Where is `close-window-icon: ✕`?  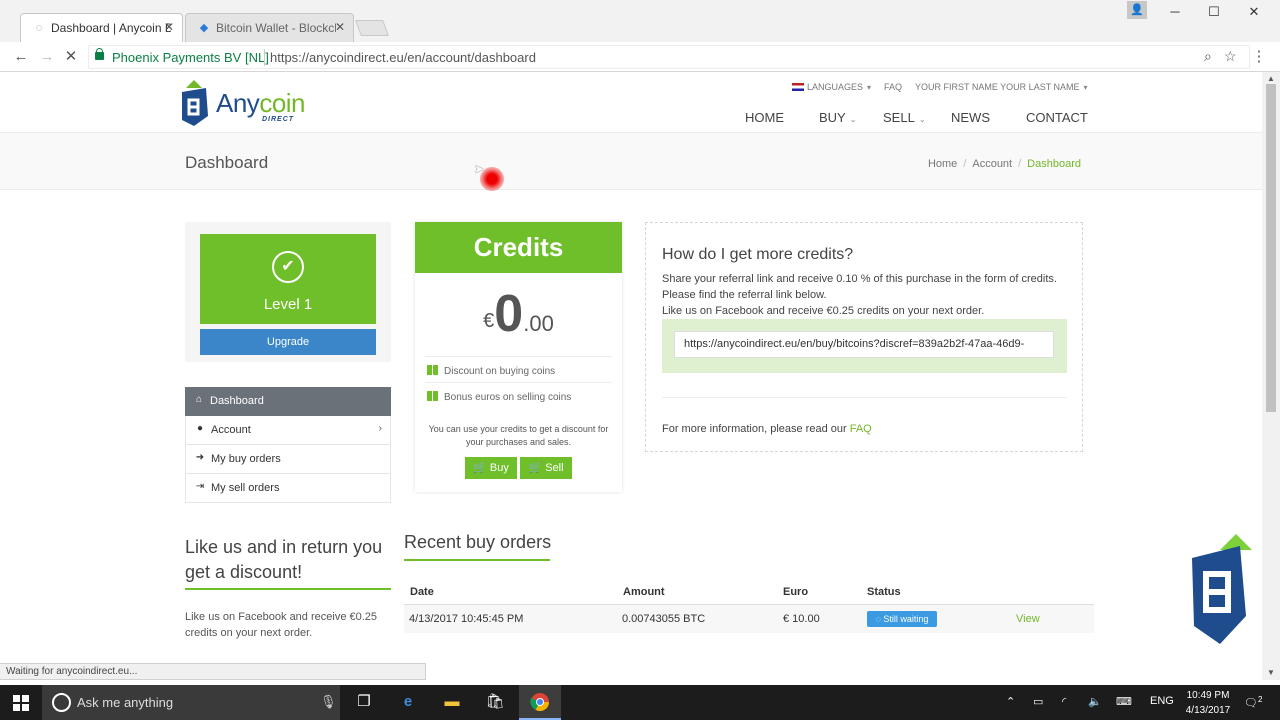
close-window-icon: ✕ is located at coordinates (1254, 12).